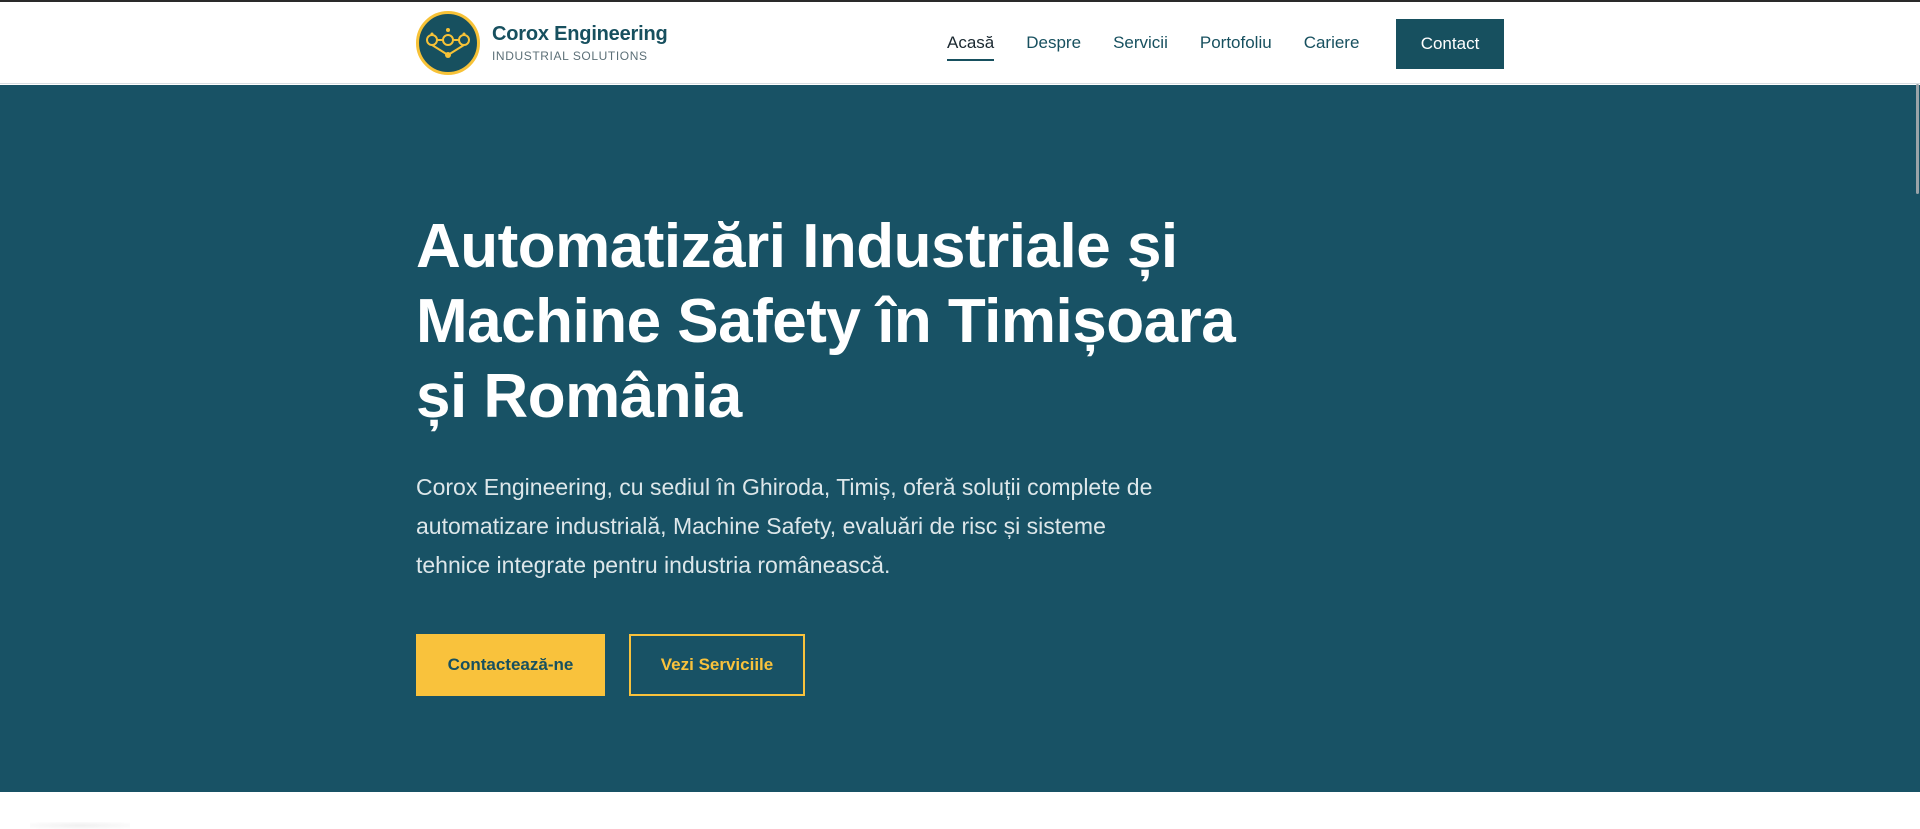  What do you see at coordinates (1169, 43) in the screenshot?
I see `main-nav: Acasă Despre Servicii Portofoliu Cariere` at bounding box center [1169, 43].